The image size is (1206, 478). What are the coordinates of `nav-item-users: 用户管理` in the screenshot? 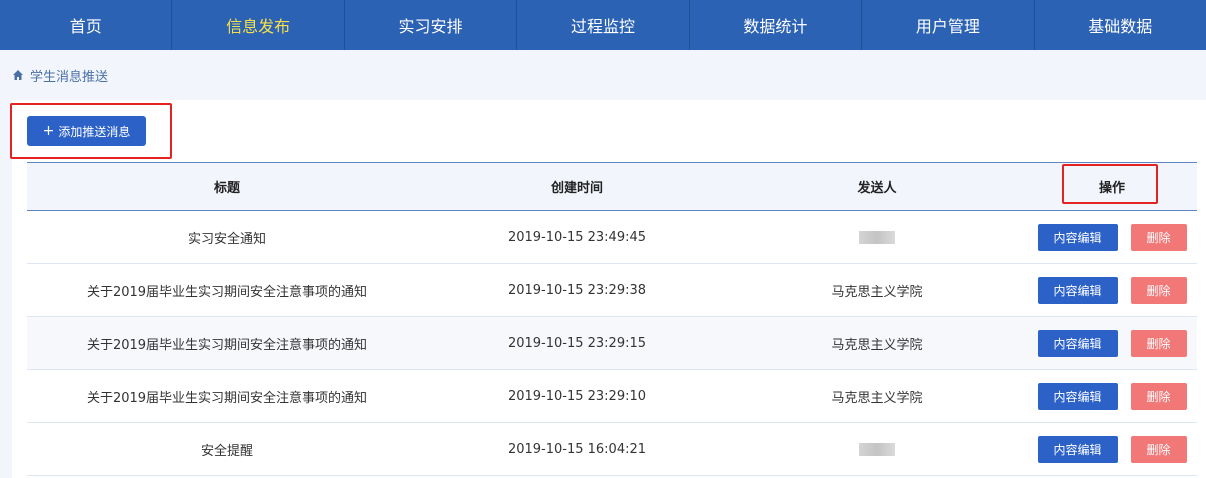 It's located at (948, 25).